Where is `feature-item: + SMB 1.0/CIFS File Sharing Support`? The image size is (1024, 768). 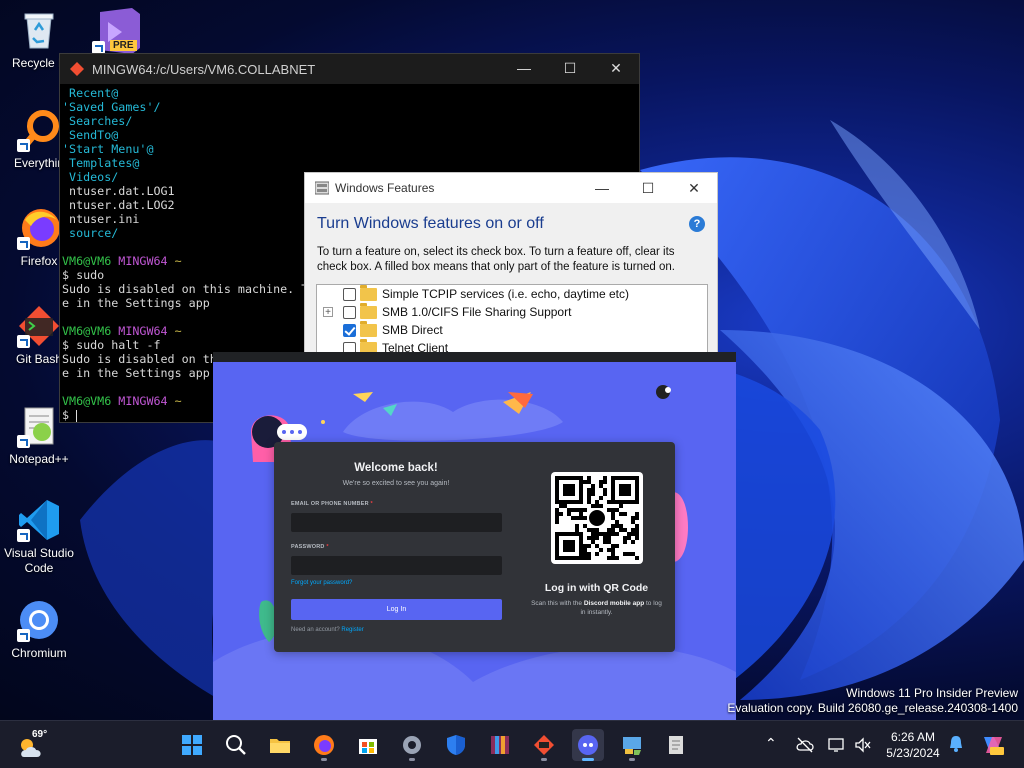
feature-item: + SMB 1.0/CIFS File Sharing Support is located at coordinates (512, 311).